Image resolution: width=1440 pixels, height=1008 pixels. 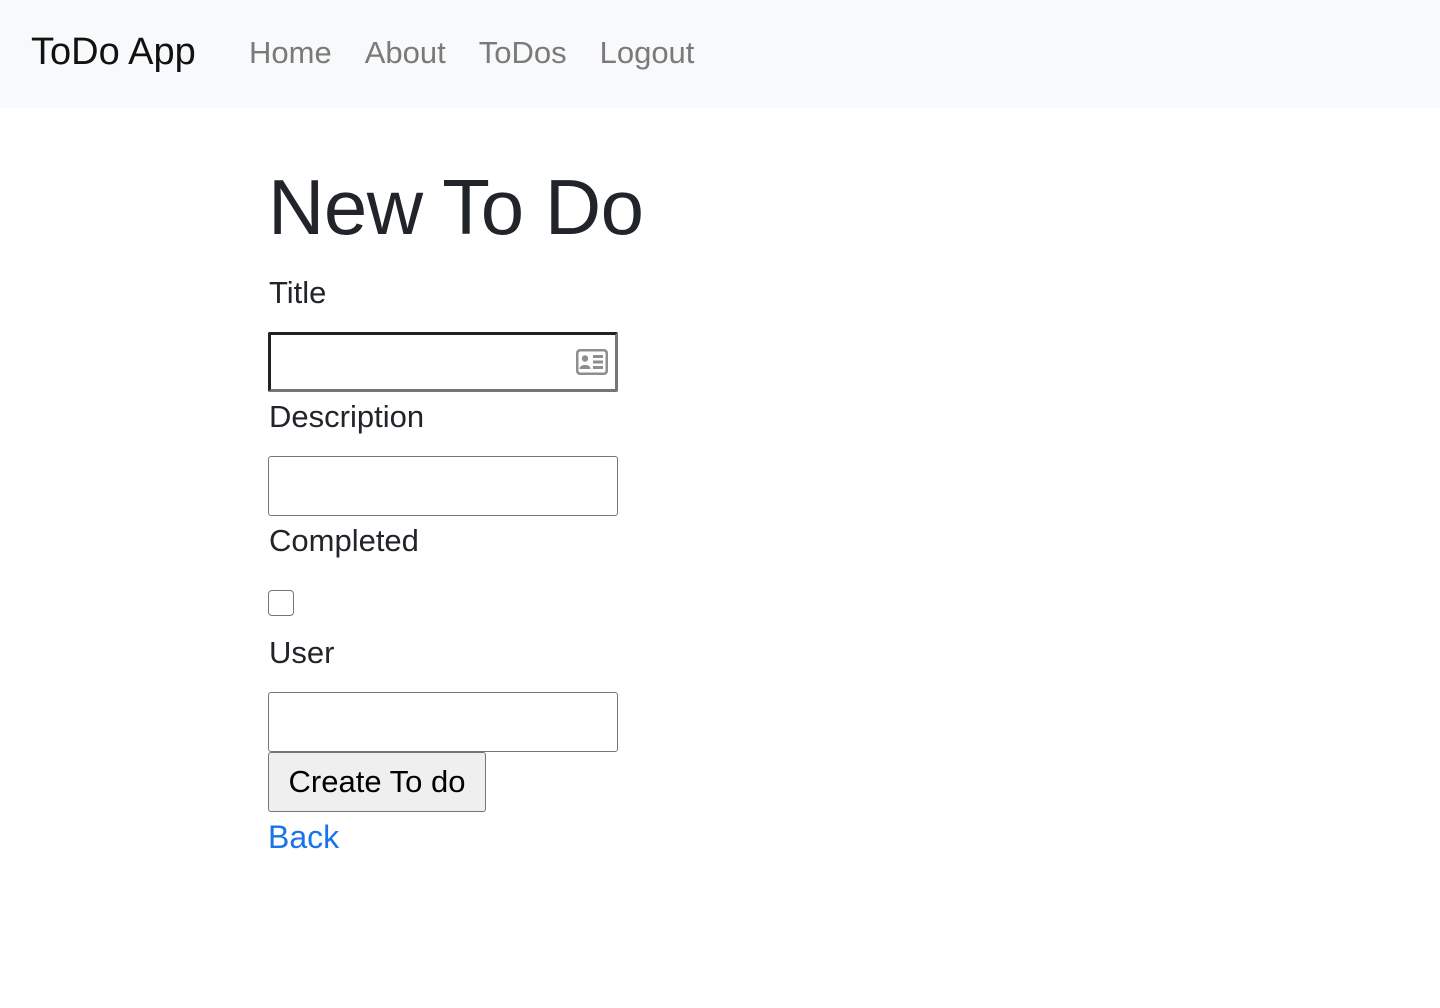 I want to click on description-input, so click(x=443, y=486).